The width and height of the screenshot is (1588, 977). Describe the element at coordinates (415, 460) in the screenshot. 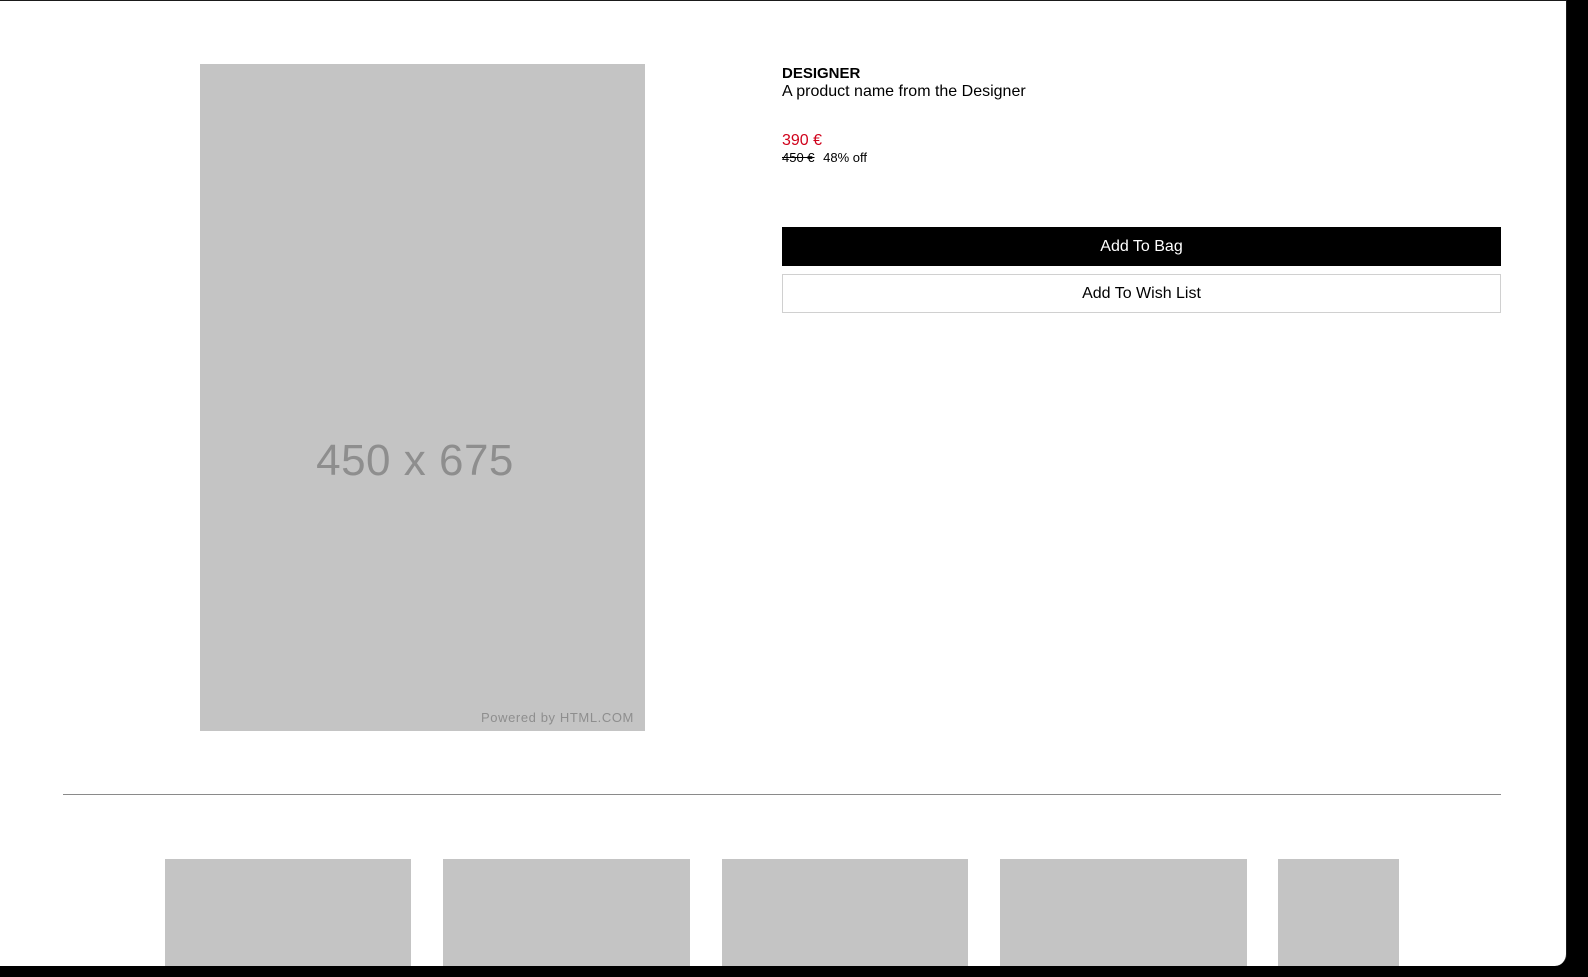

I see `image-dimensions-label: 450 x 675` at that location.